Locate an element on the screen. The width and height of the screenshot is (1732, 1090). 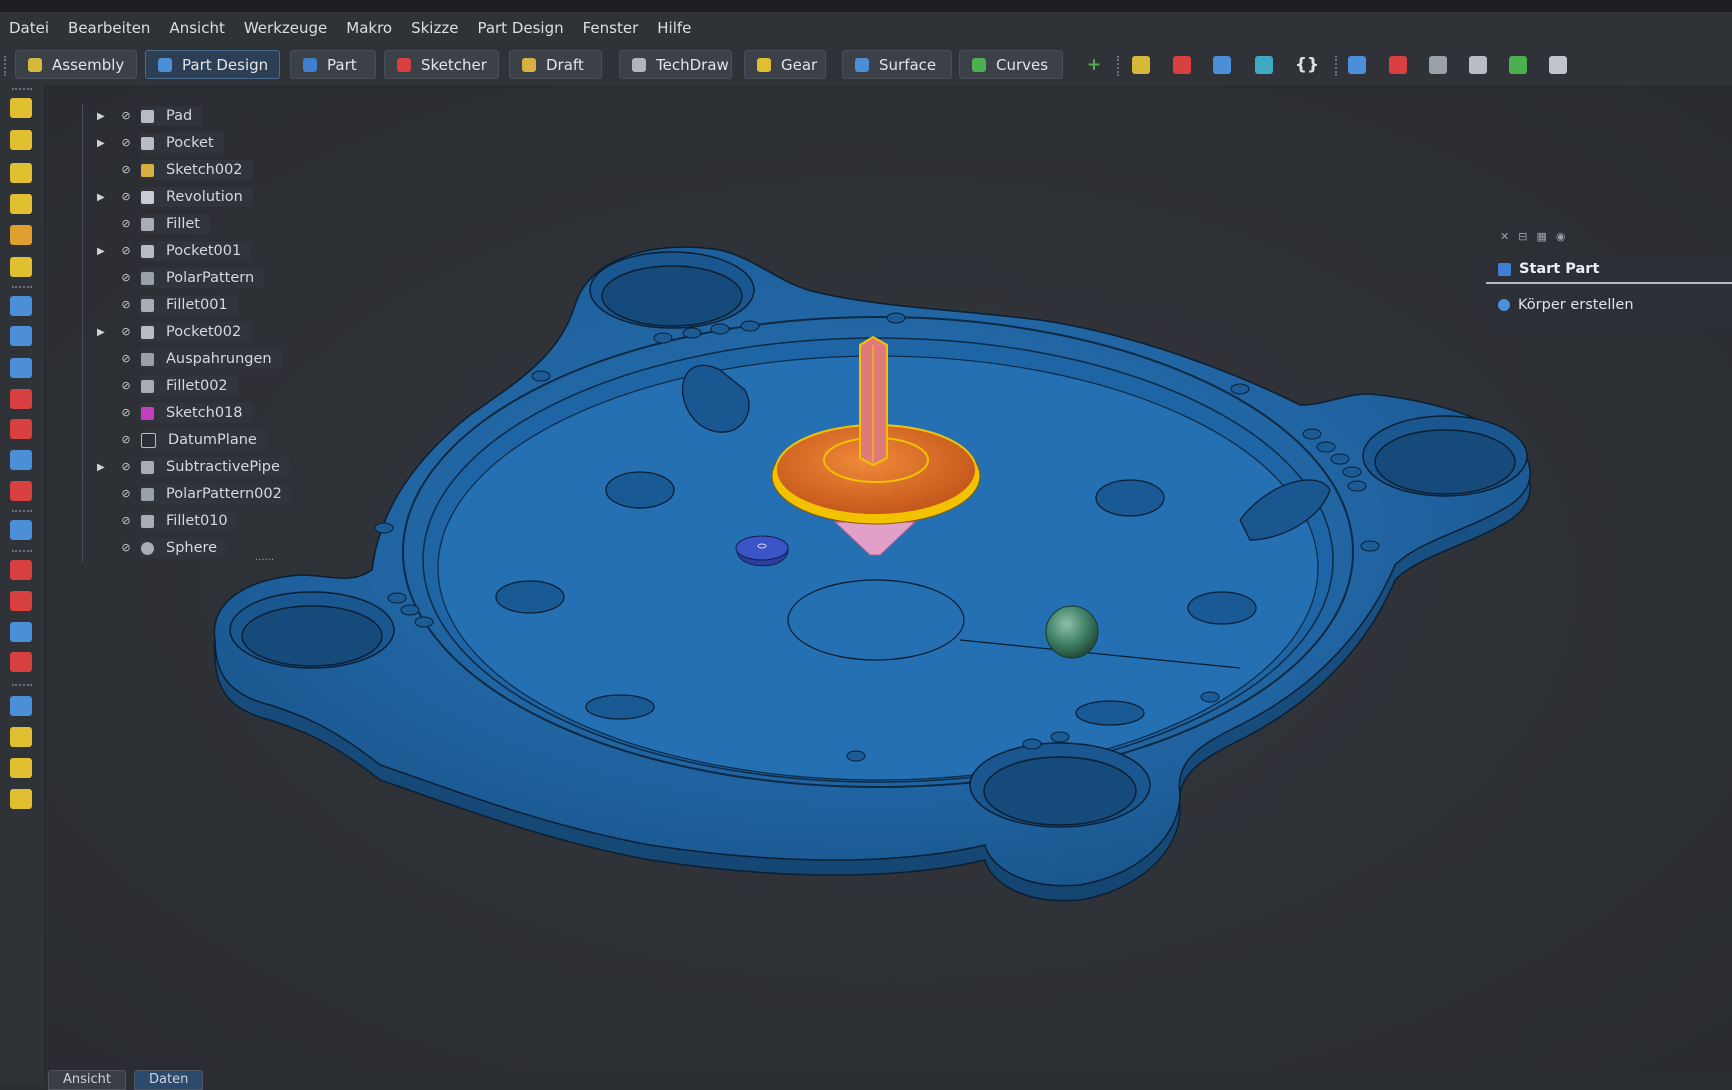
additive-pipe-icon is located at coordinates (21, 204).